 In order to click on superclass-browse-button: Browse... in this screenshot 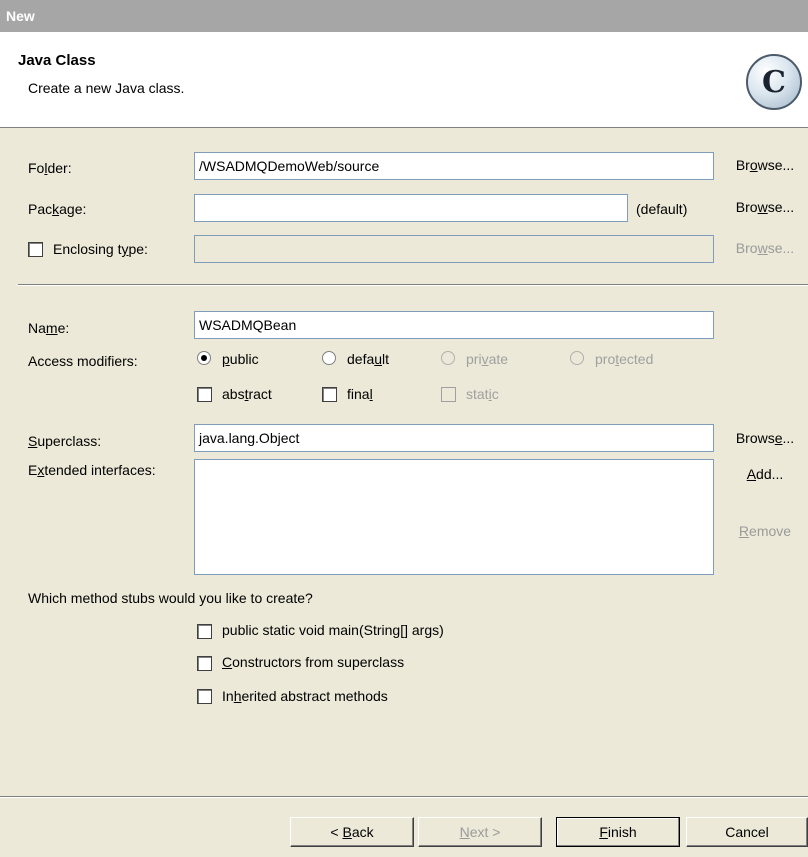, I will do `click(765, 439)`.